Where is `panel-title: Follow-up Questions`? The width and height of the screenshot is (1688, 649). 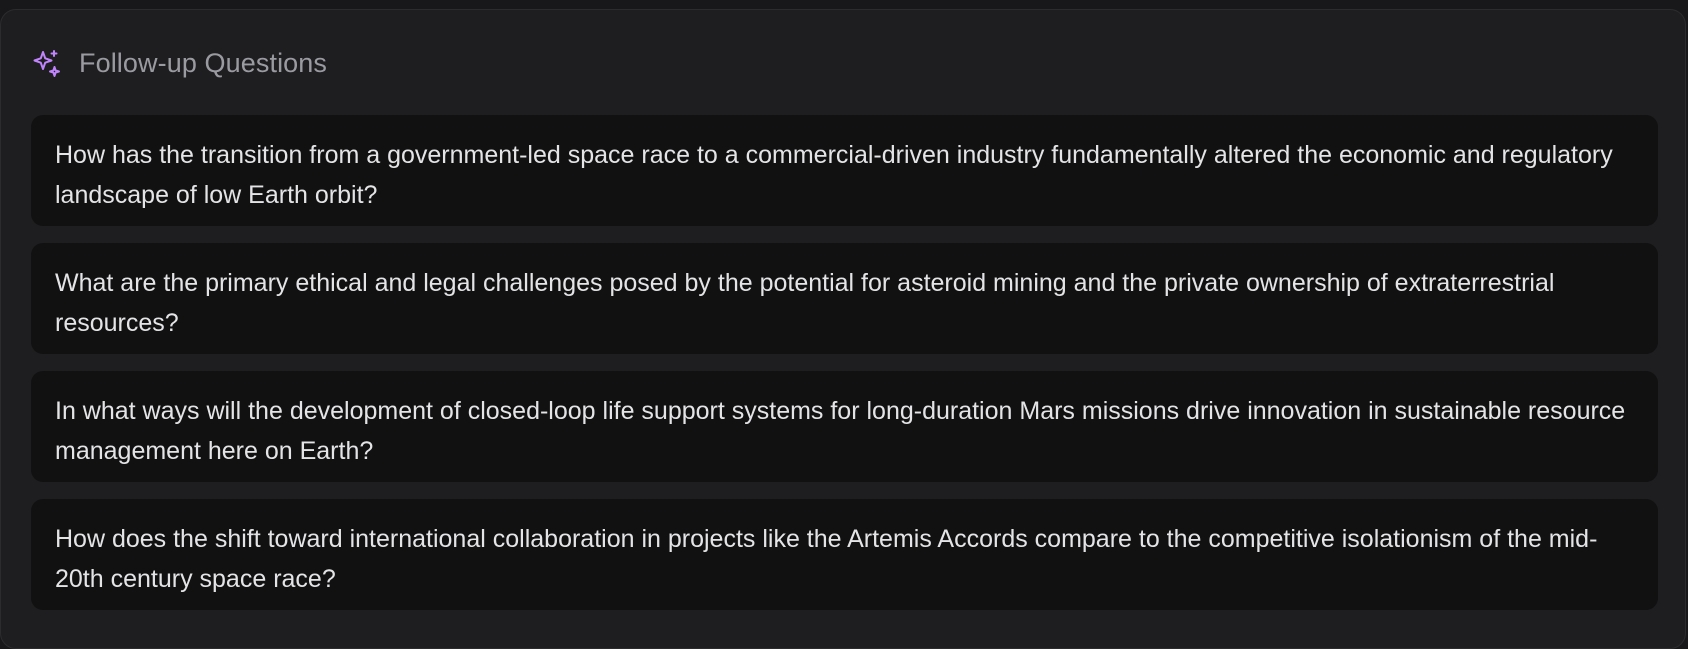 panel-title: Follow-up Questions is located at coordinates (203, 62).